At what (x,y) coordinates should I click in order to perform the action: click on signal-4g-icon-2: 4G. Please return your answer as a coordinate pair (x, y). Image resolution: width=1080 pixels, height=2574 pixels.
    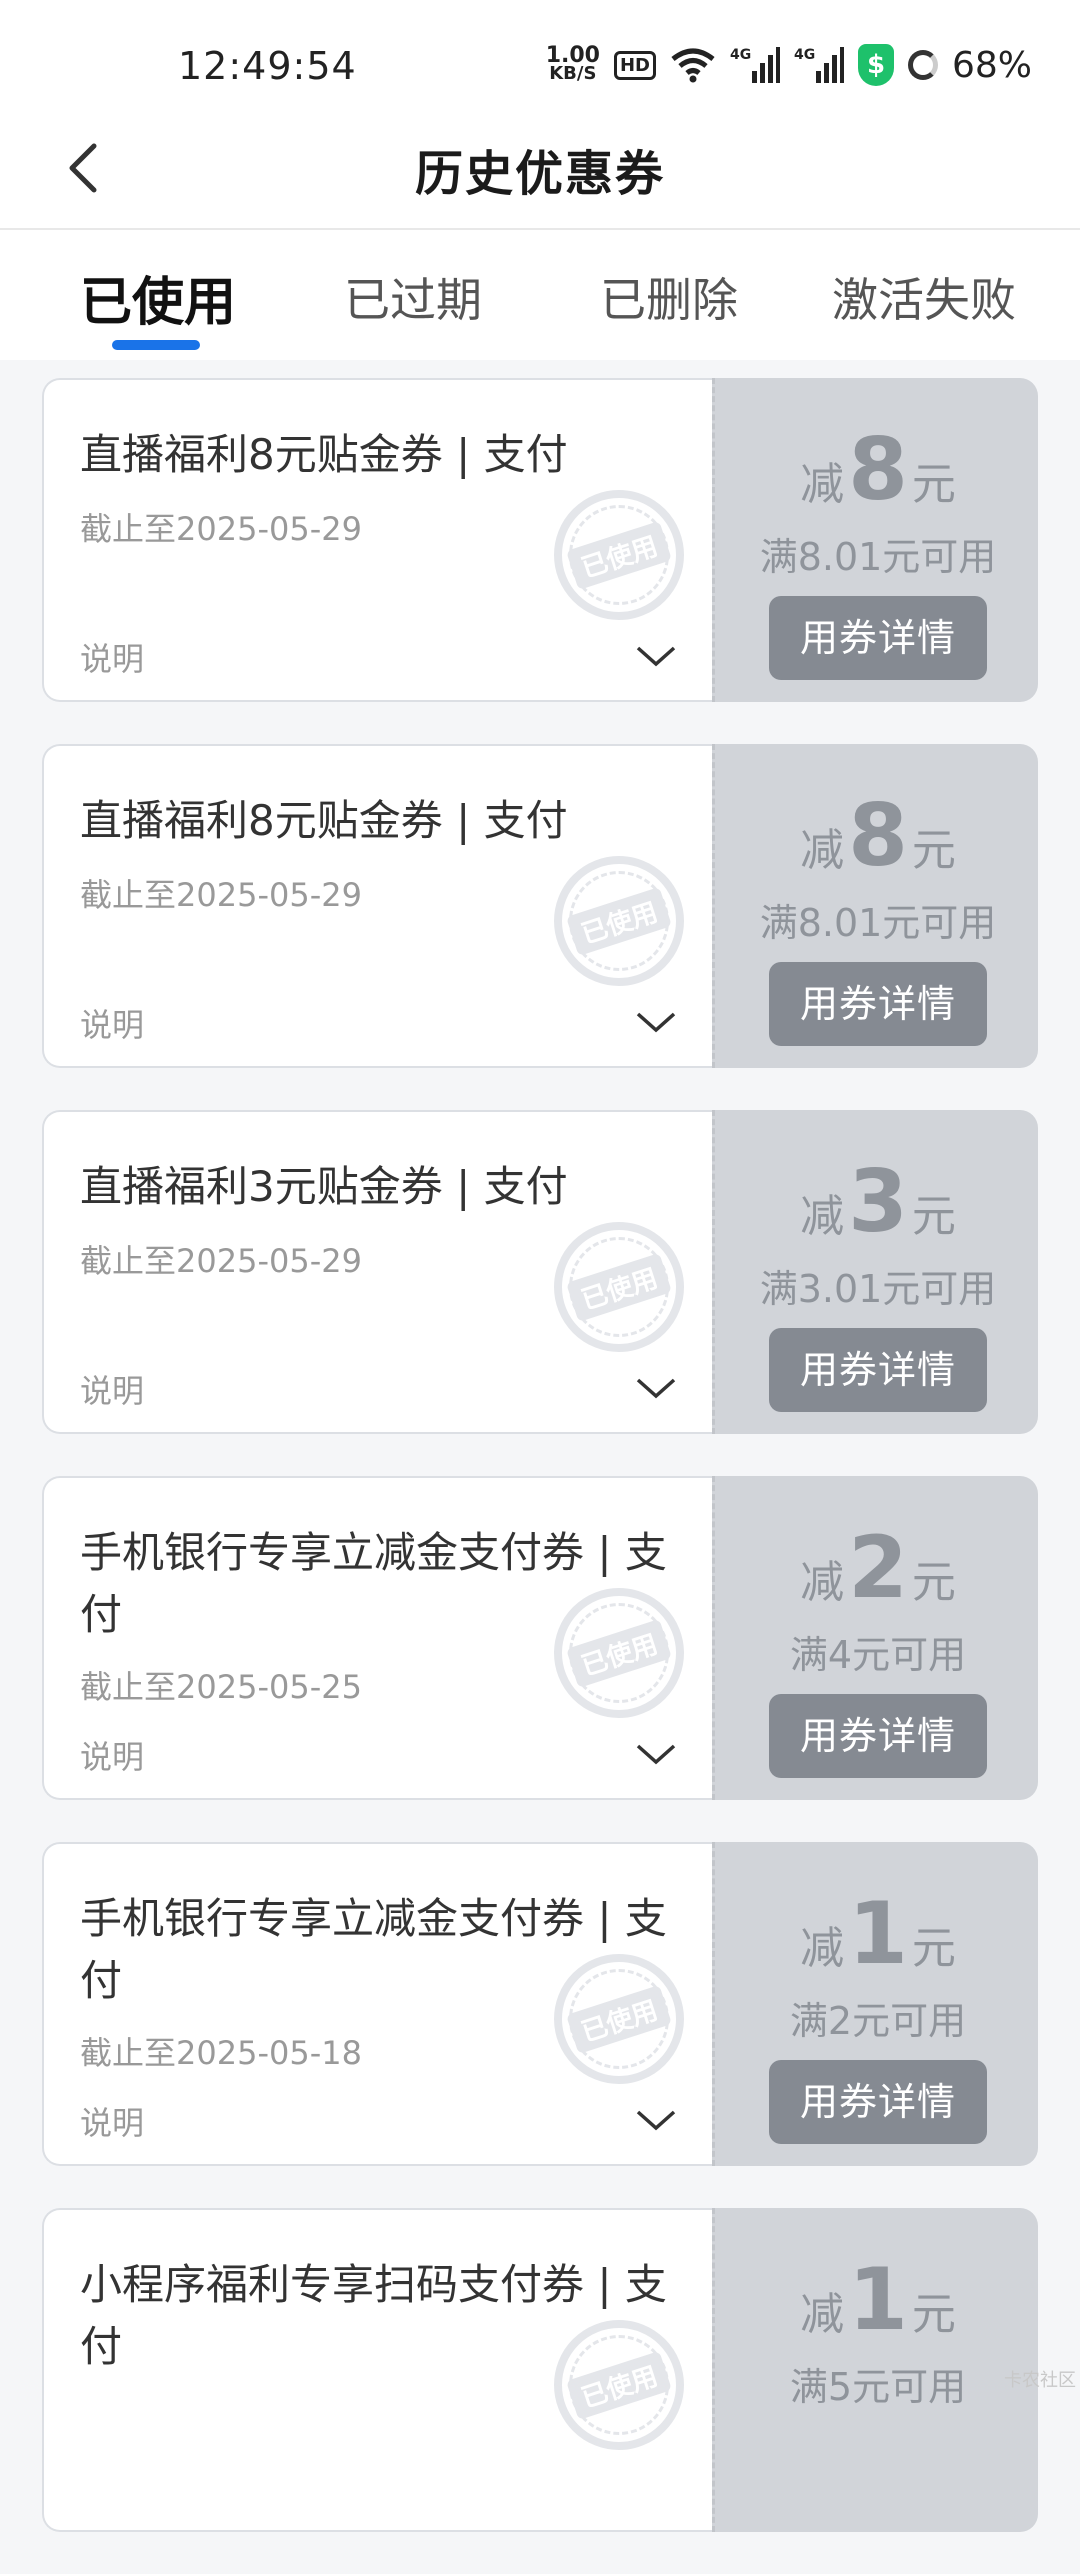
    Looking at the image, I should click on (819, 65).